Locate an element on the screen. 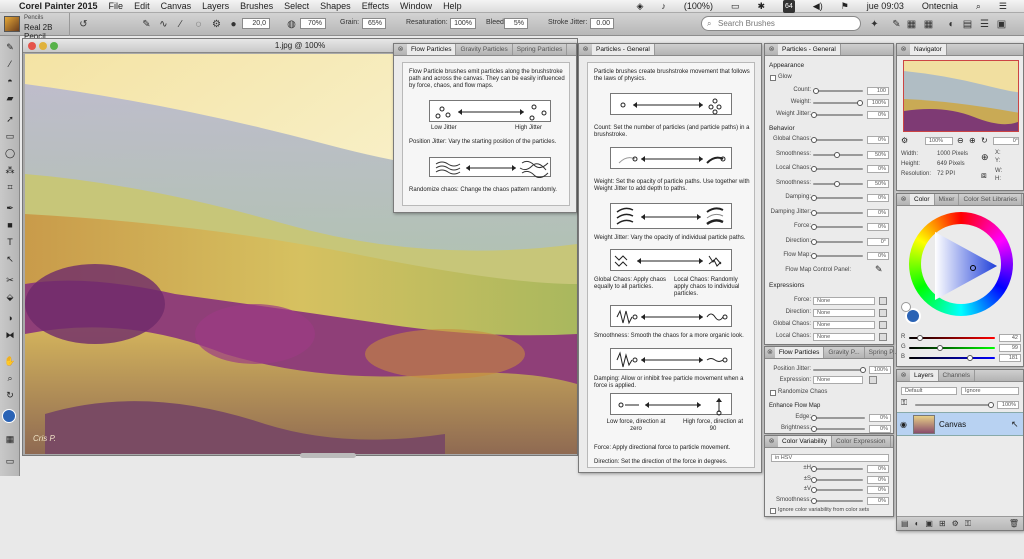 This screenshot has width=1024, height=559. saturation-value-triangle is located at coordinates (963, 266).